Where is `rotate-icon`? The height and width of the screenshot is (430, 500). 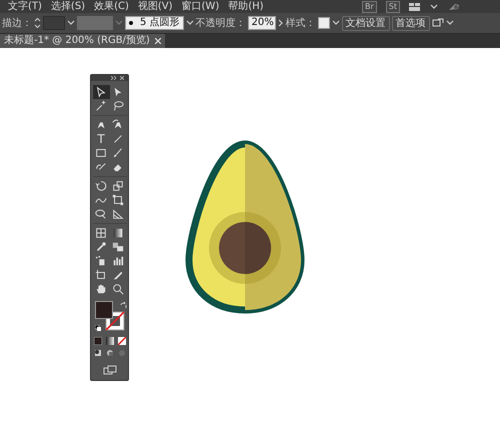 rotate-icon is located at coordinates (101, 186).